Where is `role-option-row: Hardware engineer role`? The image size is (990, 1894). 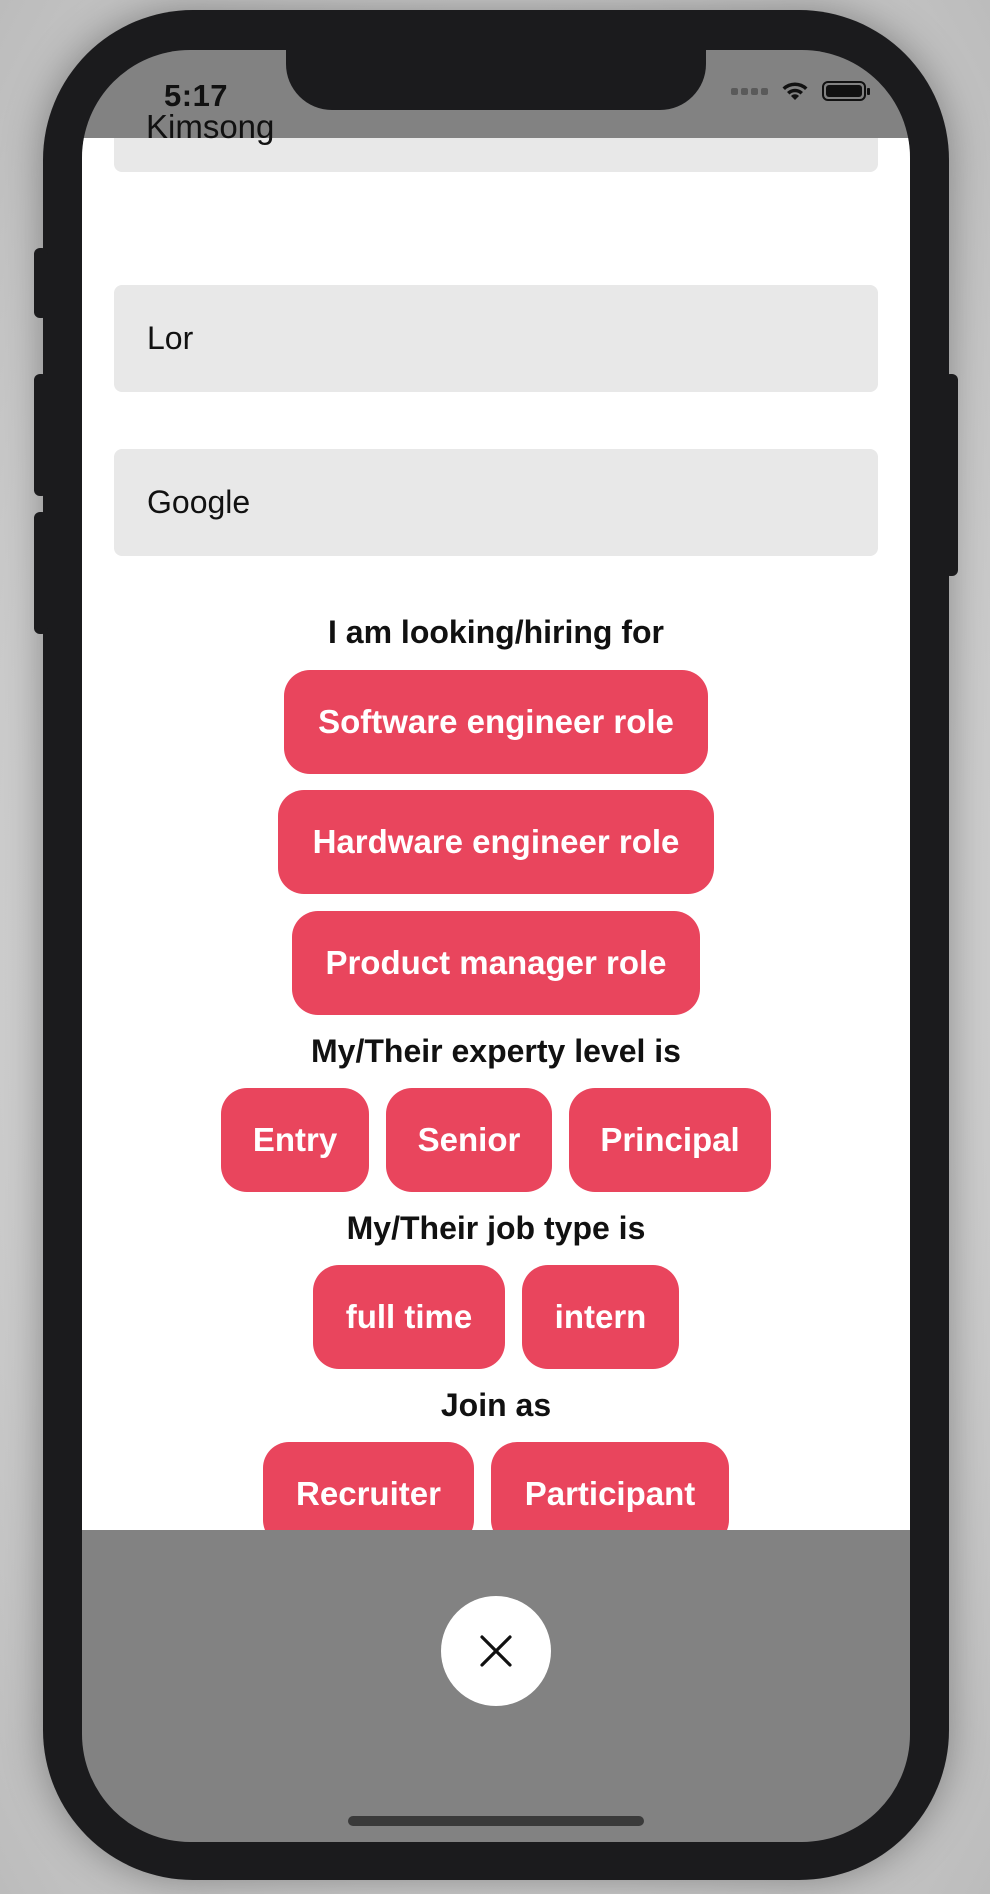 role-option-row: Hardware engineer role is located at coordinates (496, 842).